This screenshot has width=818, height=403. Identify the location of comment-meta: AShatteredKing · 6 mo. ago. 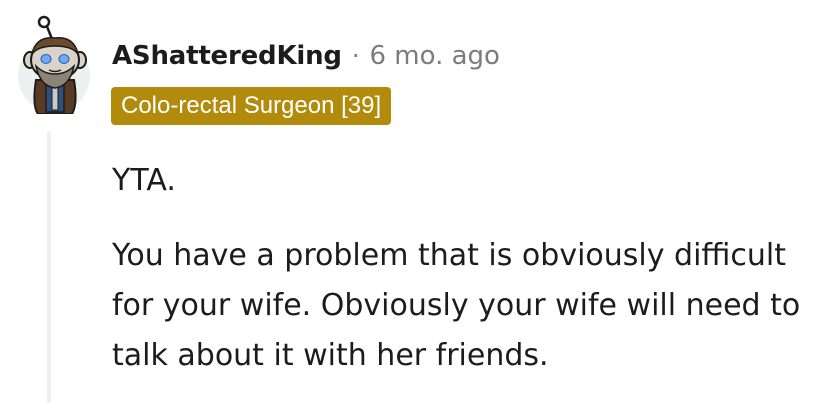
(306, 56).